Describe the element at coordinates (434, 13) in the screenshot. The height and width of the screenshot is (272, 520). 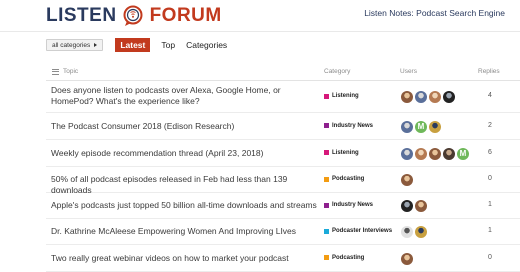
I see `listen-notes-link: Listen Notes: Podcast Search Engine` at that location.